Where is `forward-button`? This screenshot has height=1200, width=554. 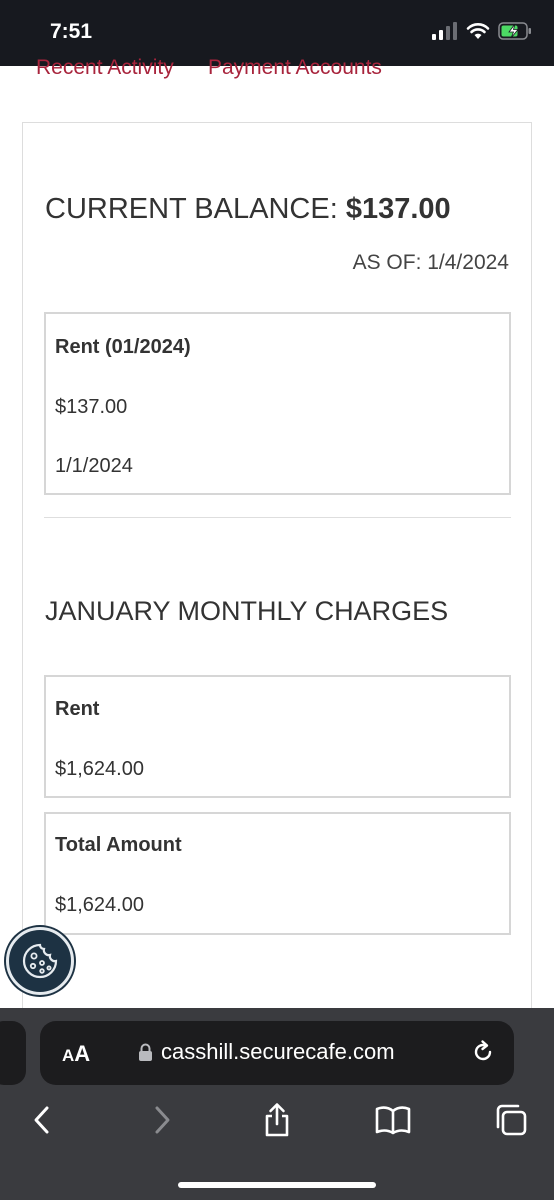
forward-button is located at coordinates (162, 1120).